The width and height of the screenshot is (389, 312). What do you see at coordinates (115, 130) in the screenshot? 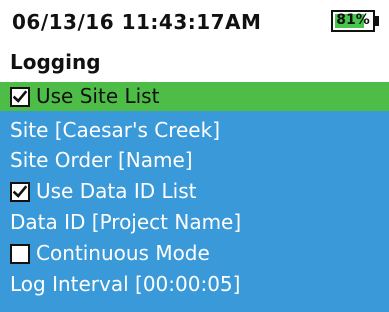
I see `menu-item-label: Site [Caesar's Creek]` at bounding box center [115, 130].